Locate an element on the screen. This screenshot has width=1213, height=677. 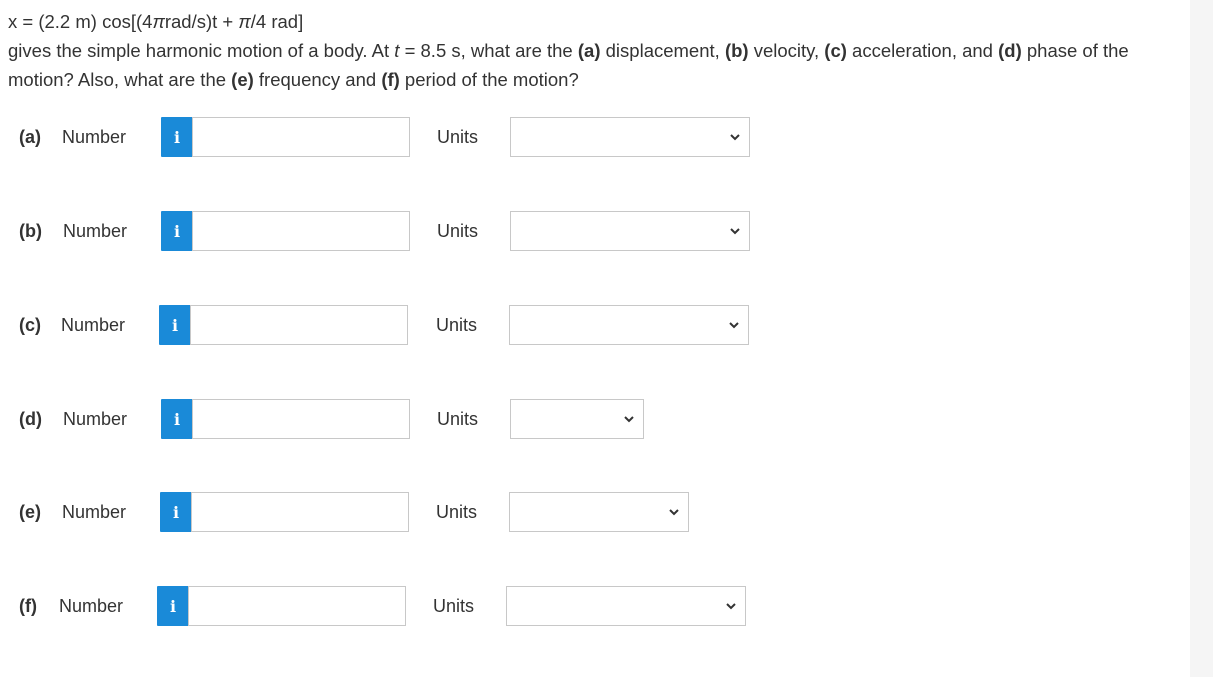
units-select-f is located at coordinates (626, 606).